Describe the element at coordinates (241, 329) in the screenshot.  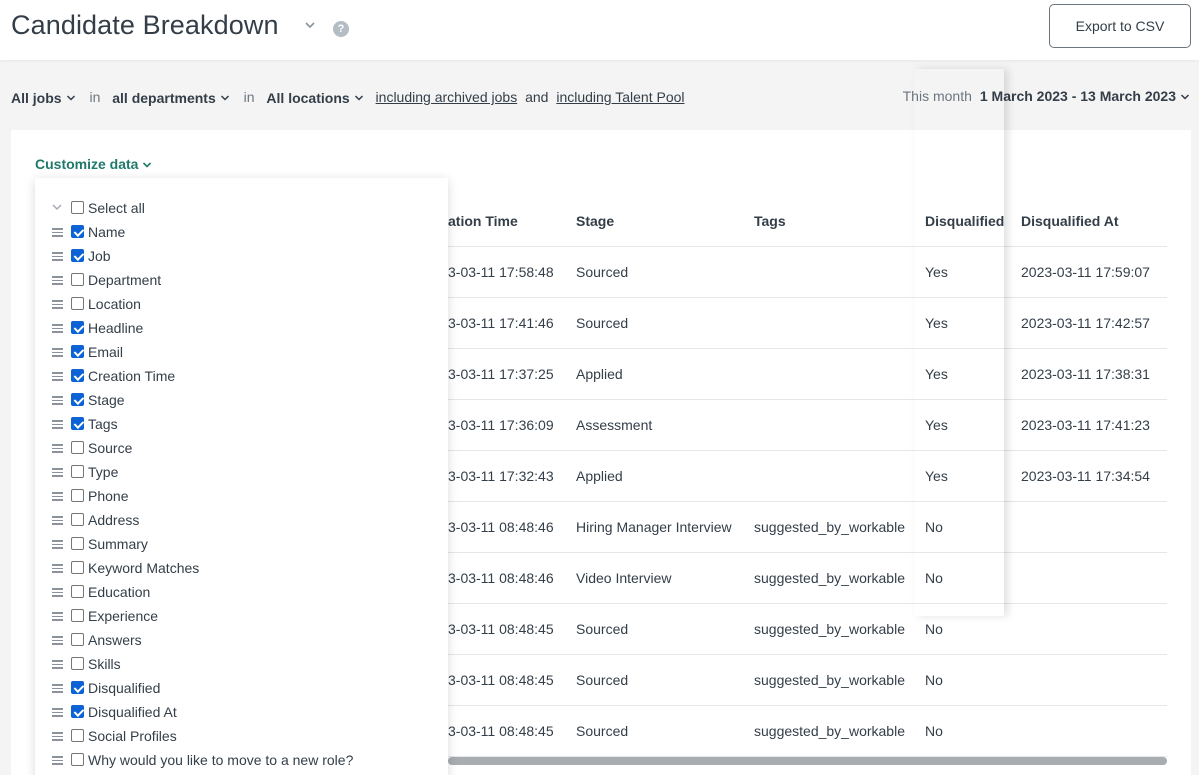
I see `field-option: Headline` at that location.